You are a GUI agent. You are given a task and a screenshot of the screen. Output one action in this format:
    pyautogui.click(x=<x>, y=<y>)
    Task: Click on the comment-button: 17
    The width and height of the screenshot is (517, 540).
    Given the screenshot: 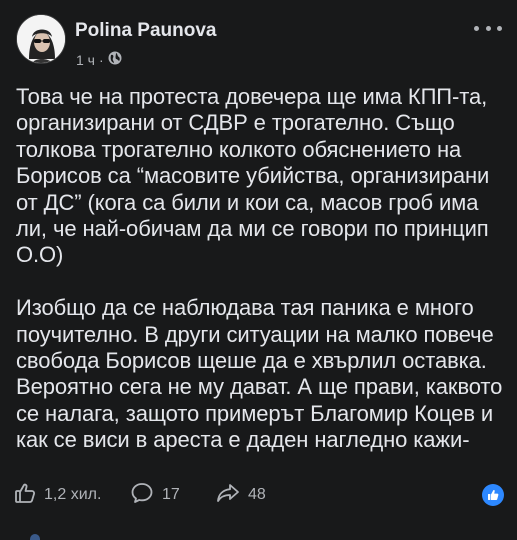 What is the action you would take?
    pyautogui.click(x=173, y=495)
    